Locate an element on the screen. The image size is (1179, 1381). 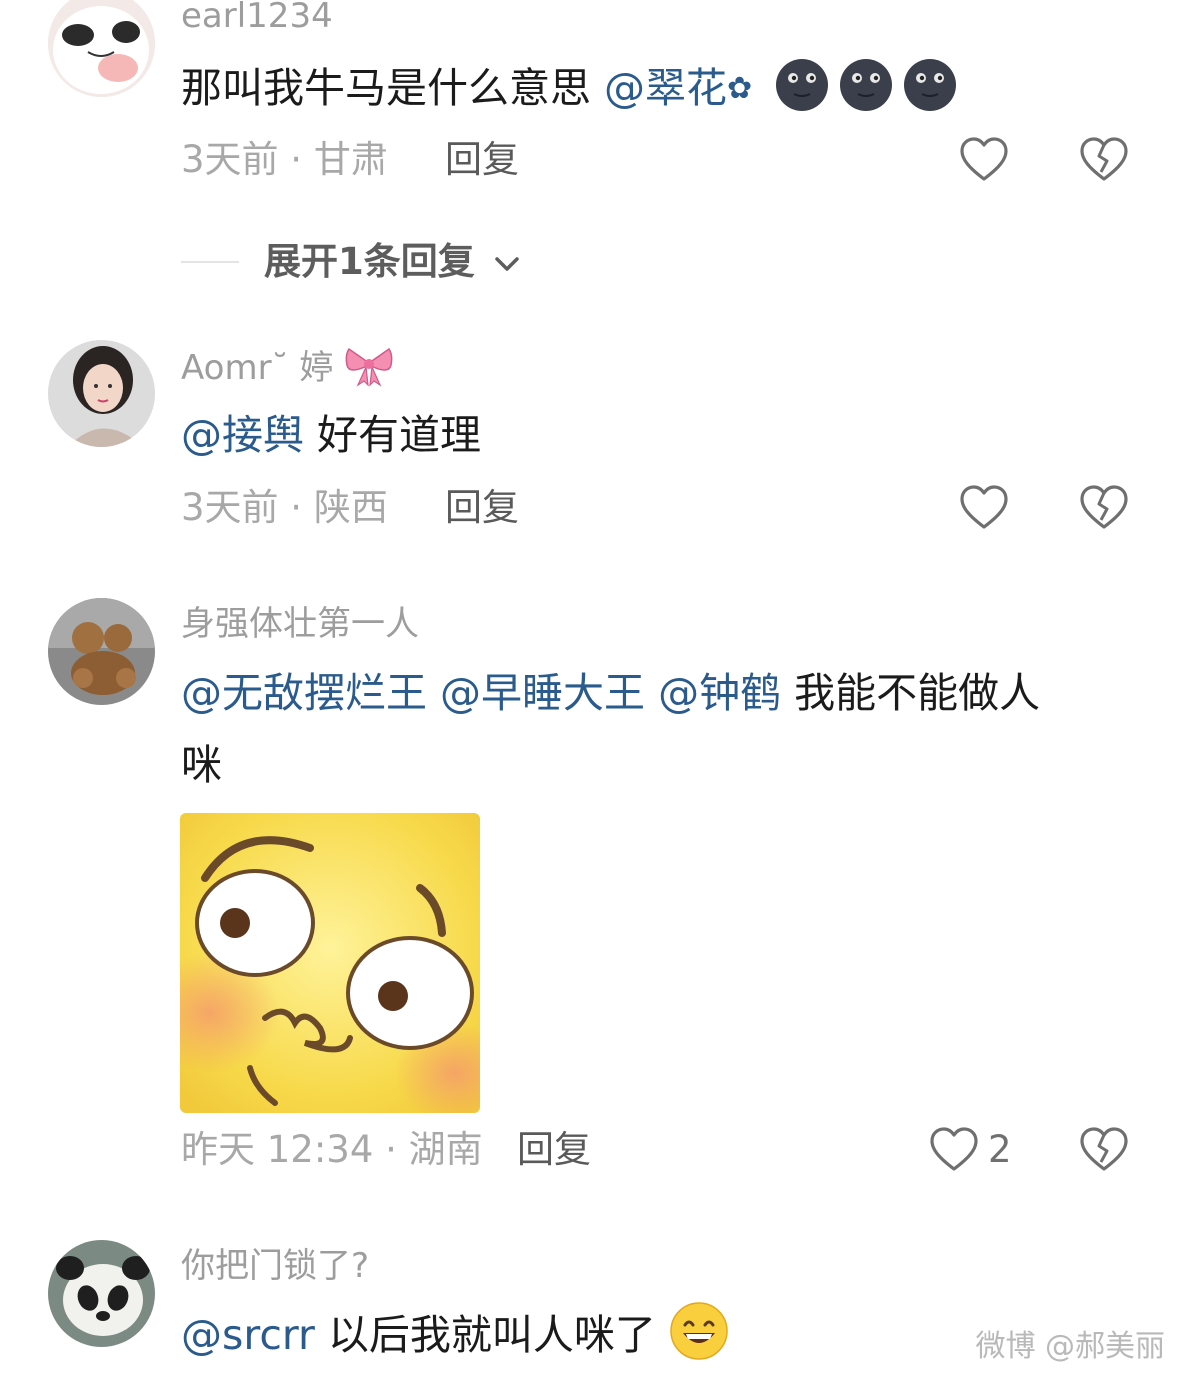
comment-meta: 3天前 · 甘肃 is located at coordinates (284, 159).